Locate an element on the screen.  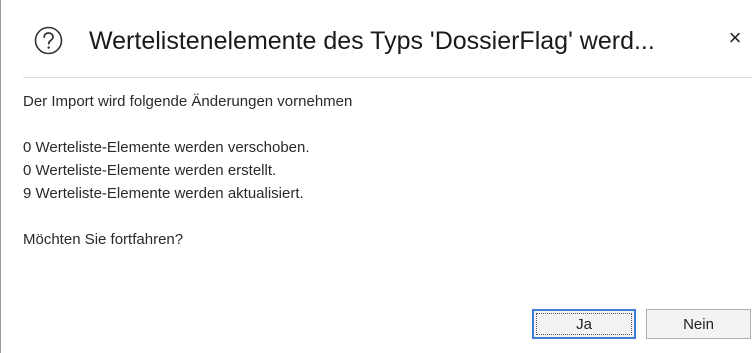
change-line-created: 0 Werteliste-Elemente werden erstellt. is located at coordinates (150, 170).